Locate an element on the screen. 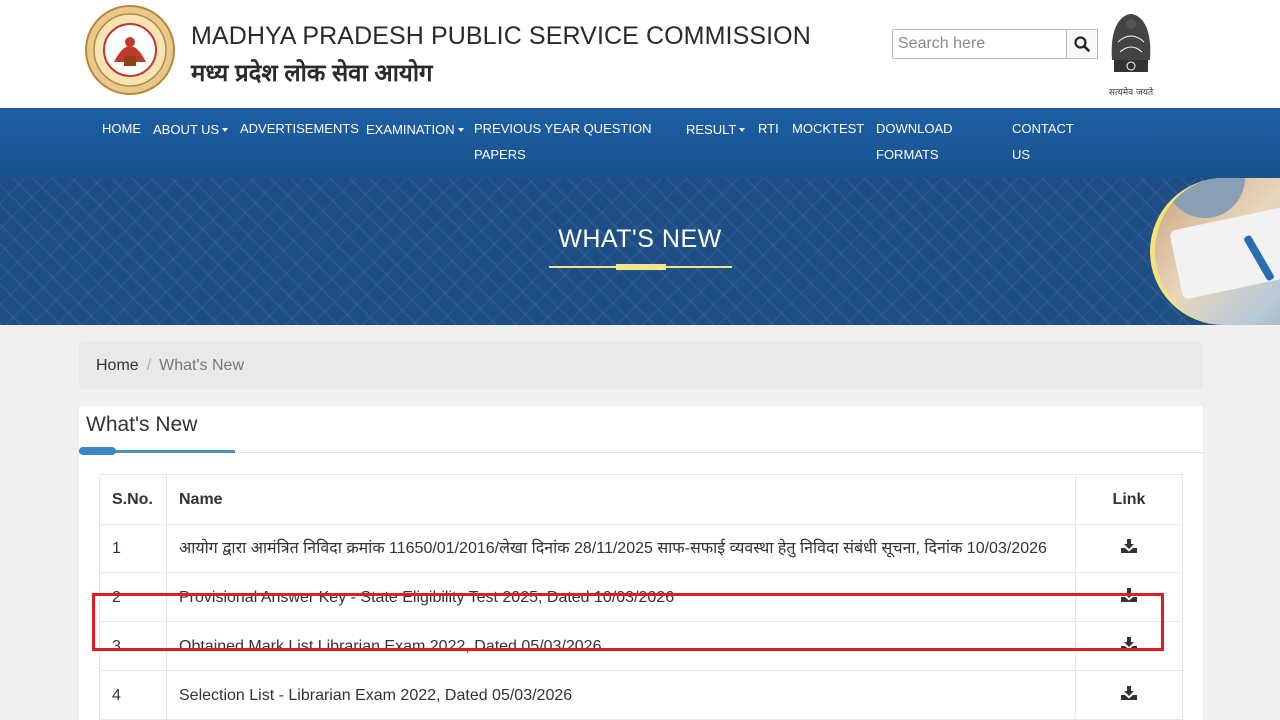 This screenshot has height=720, width=1280. nav-contact-us: CONTACT US is located at coordinates (1043, 142).